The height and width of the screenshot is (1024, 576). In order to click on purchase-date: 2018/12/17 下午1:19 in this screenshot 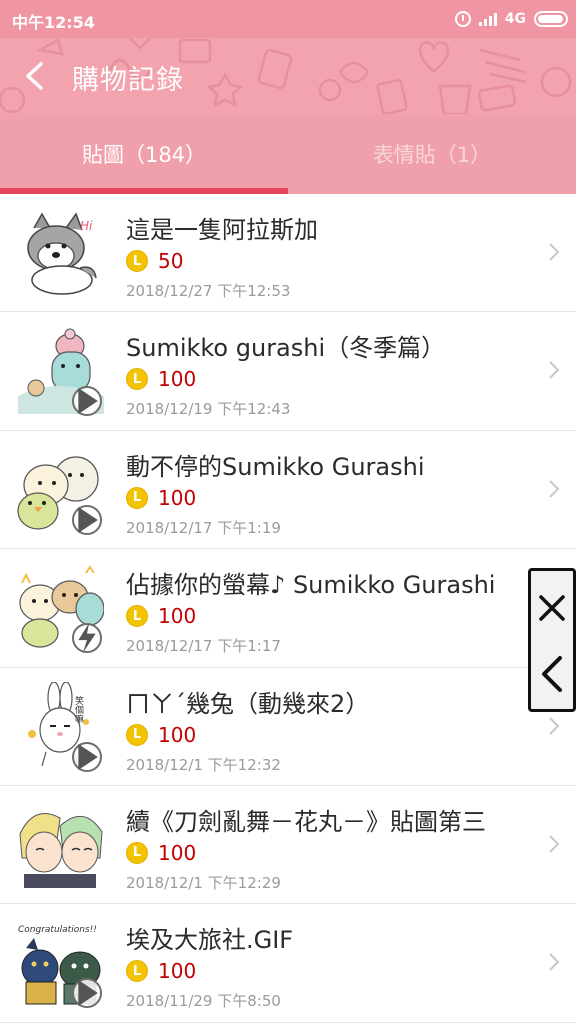, I will do `click(203, 527)`.